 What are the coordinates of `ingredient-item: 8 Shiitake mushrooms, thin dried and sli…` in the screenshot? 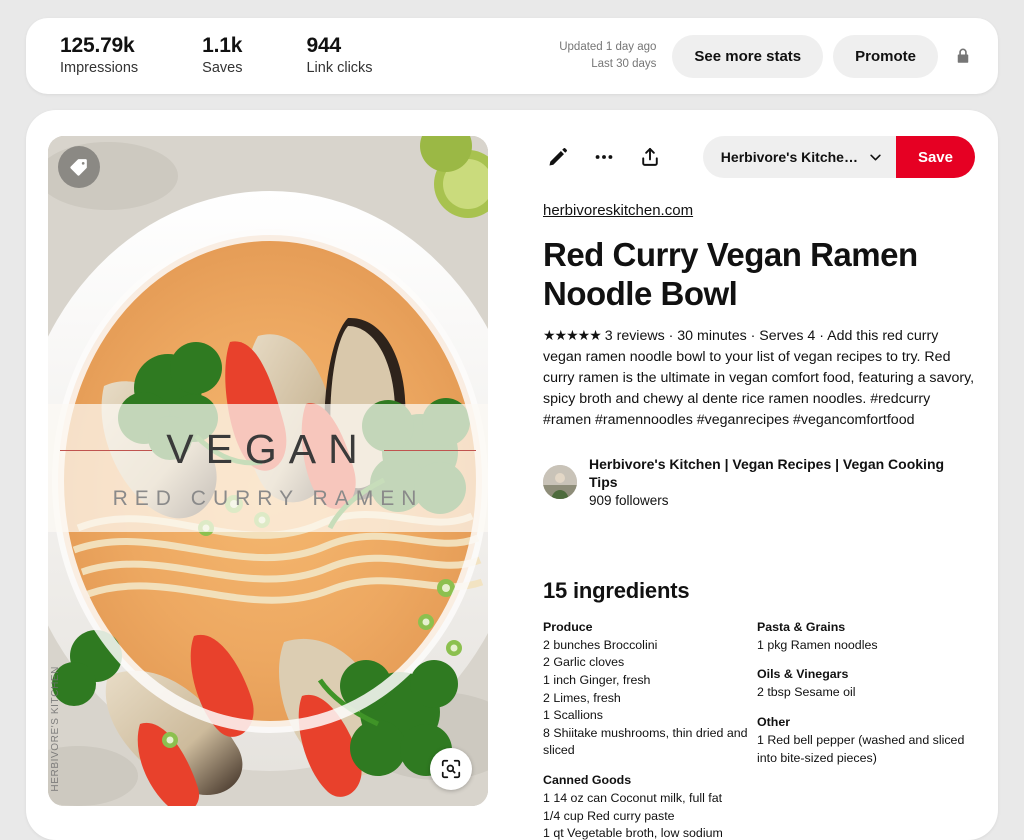 It's located at (645, 741).